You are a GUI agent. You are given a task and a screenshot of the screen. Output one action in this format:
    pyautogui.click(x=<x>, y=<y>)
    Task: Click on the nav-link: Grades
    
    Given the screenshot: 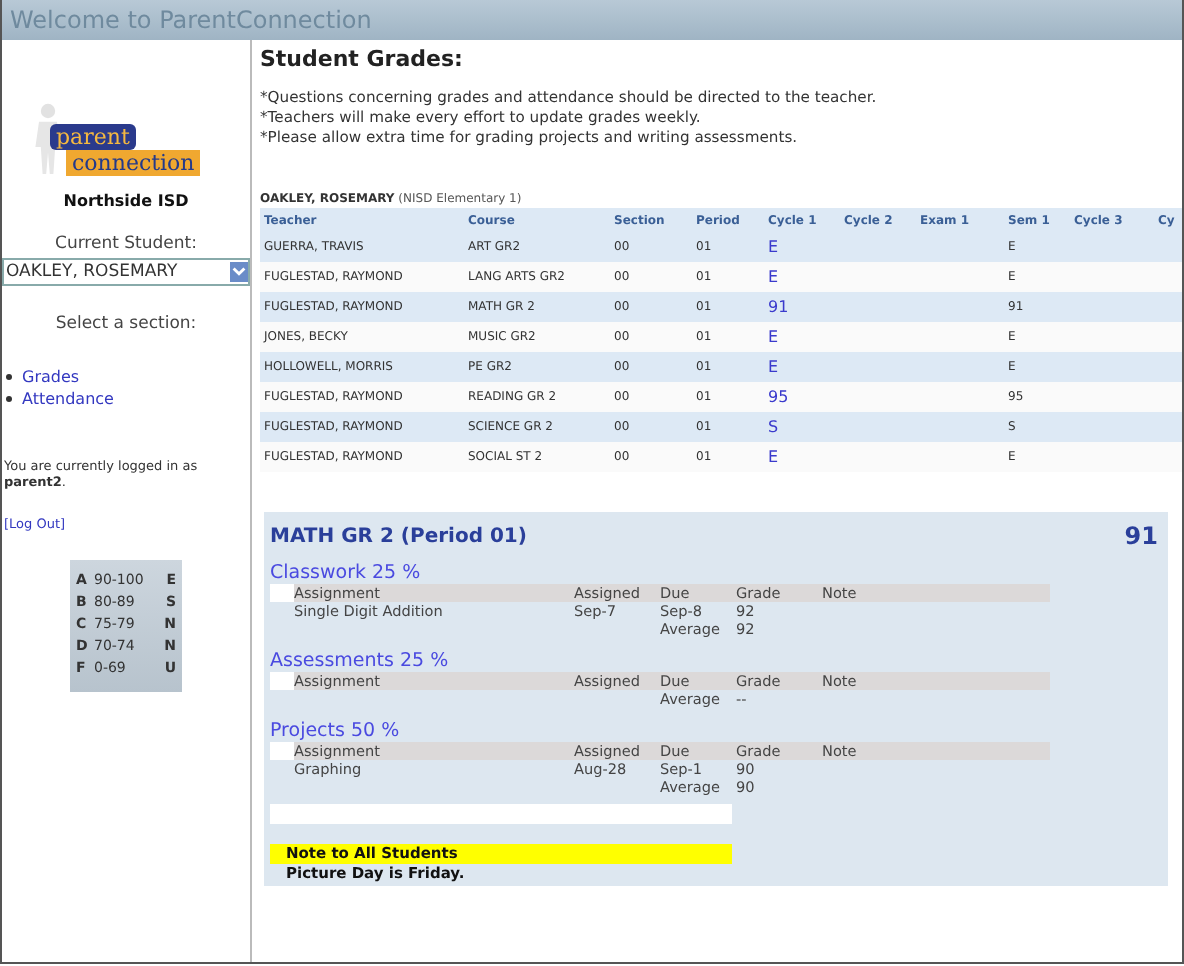 What is the action you would take?
    pyautogui.click(x=51, y=377)
    